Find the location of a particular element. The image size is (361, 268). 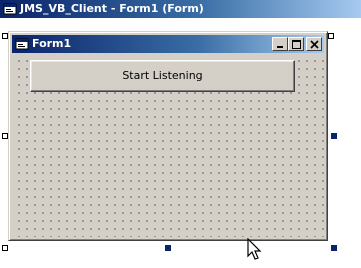

start-listening-button: Start Listening is located at coordinates (162, 76).